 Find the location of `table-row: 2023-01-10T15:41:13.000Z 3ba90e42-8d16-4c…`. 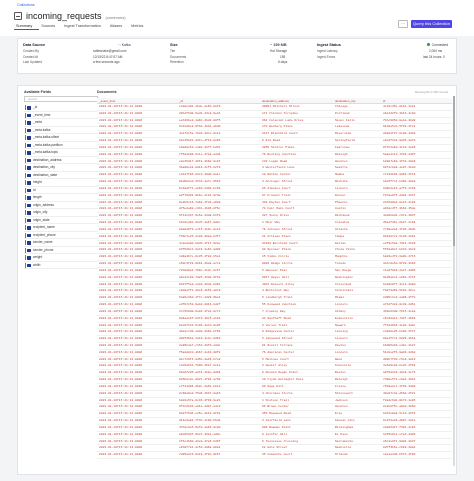

table-row: 2023-01-10T15:41:13.000Z 3ba90e42-8d16-4c… is located at coordinates (274, 169).